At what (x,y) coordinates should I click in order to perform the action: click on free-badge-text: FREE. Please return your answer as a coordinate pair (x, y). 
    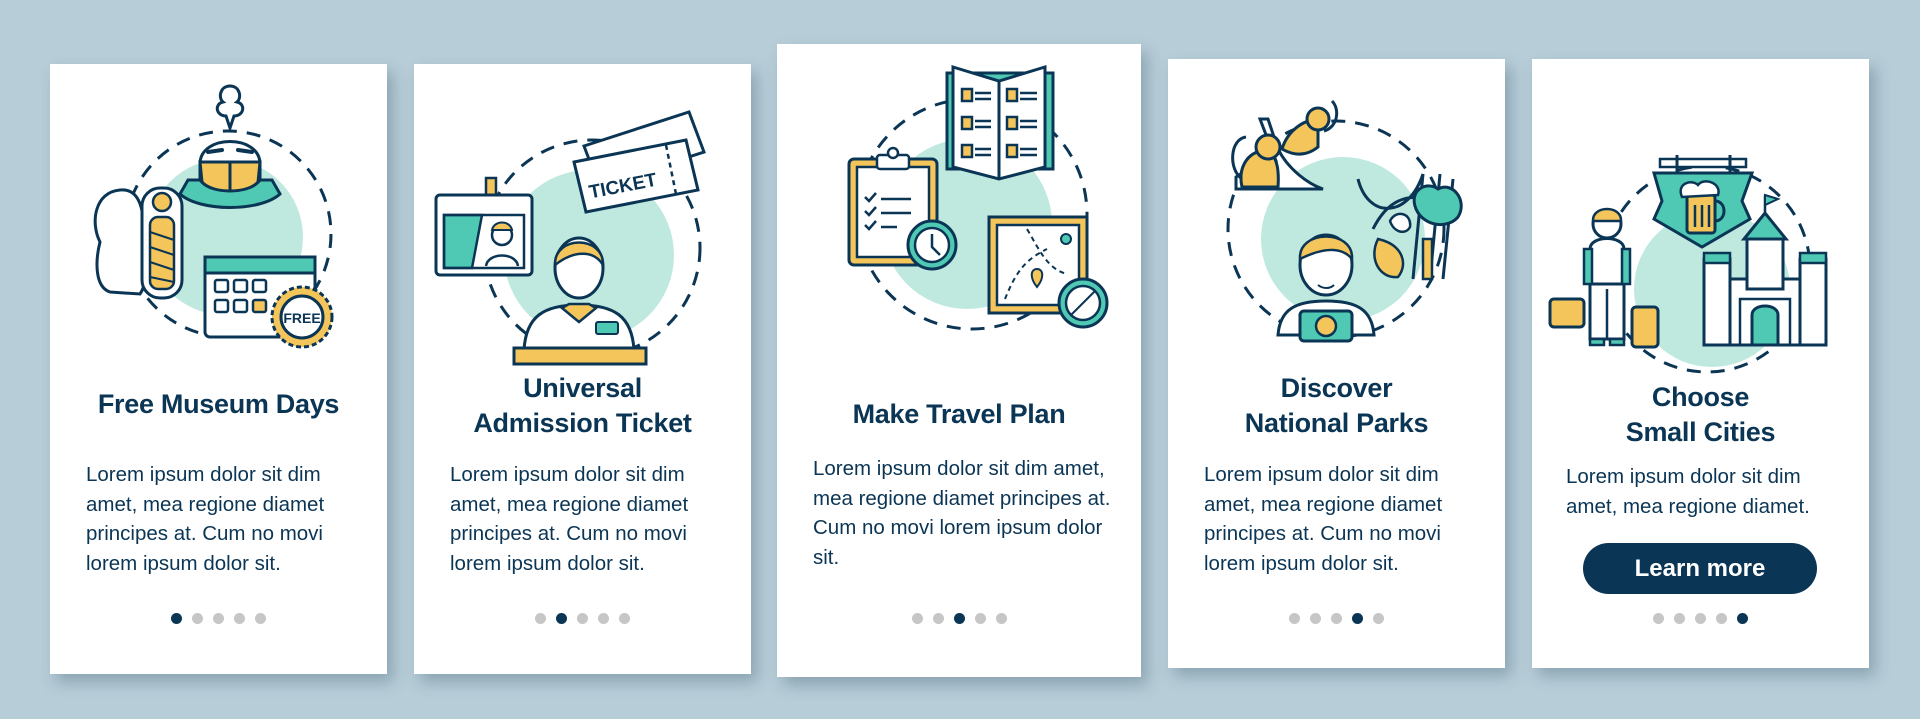
    Looking at the image, I should click on (301, 318).